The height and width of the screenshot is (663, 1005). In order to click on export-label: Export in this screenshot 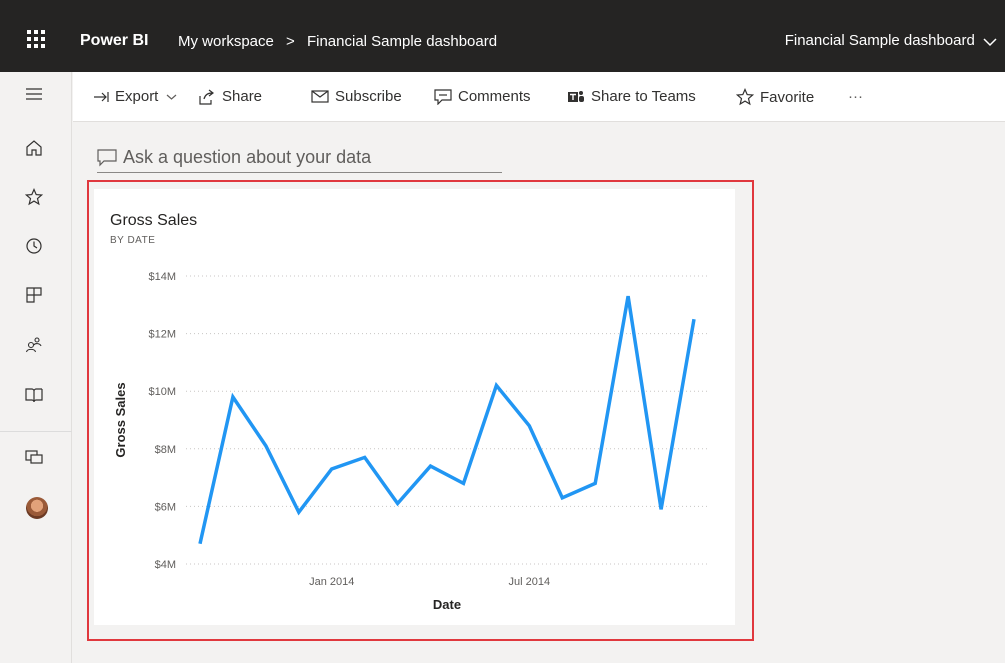, I will do `click(137, 96)`.